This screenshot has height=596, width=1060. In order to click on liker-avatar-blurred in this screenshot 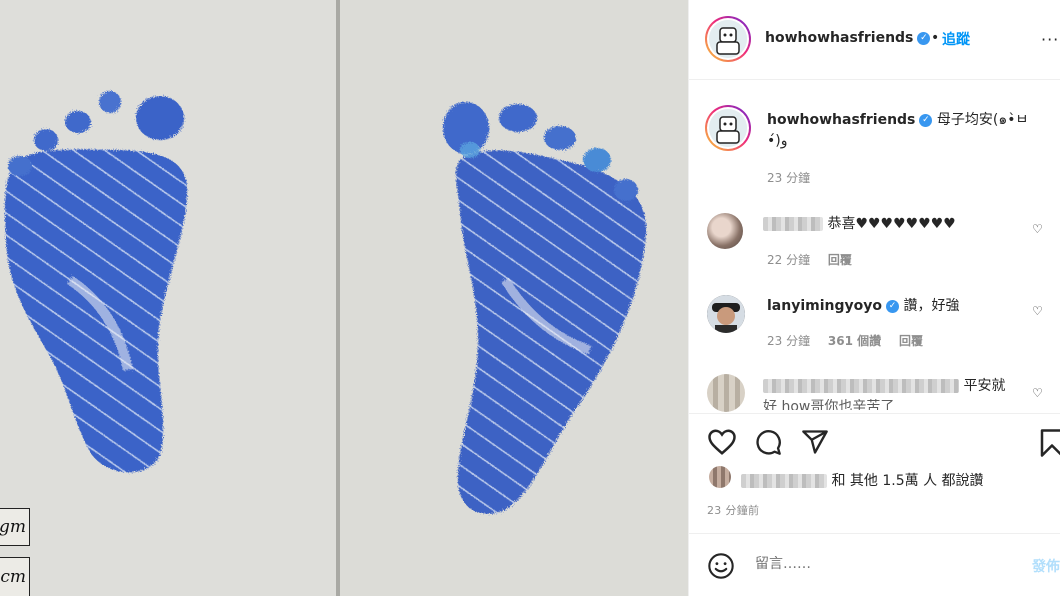, I will do `click(720, 477)`.